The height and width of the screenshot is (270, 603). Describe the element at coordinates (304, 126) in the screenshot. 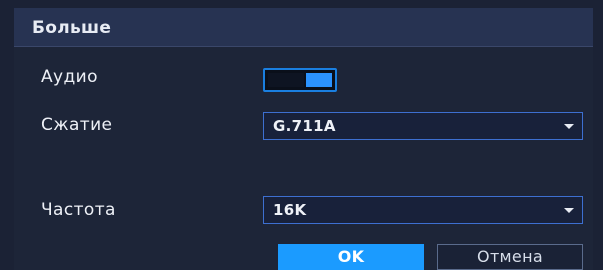

I see `compression-value: G.711A` at that location.